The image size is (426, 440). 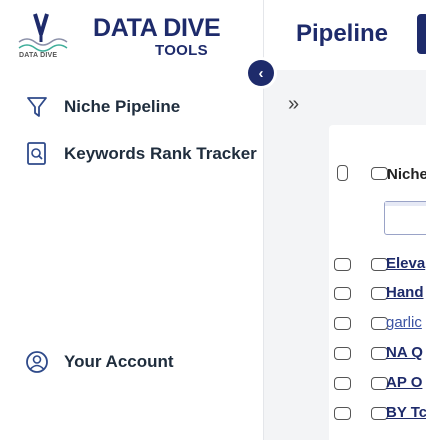 What do you see at coordinates (405, 263) in the screenshot?
I see `table-row-link: Eleva` at bounding box center [405, 263].